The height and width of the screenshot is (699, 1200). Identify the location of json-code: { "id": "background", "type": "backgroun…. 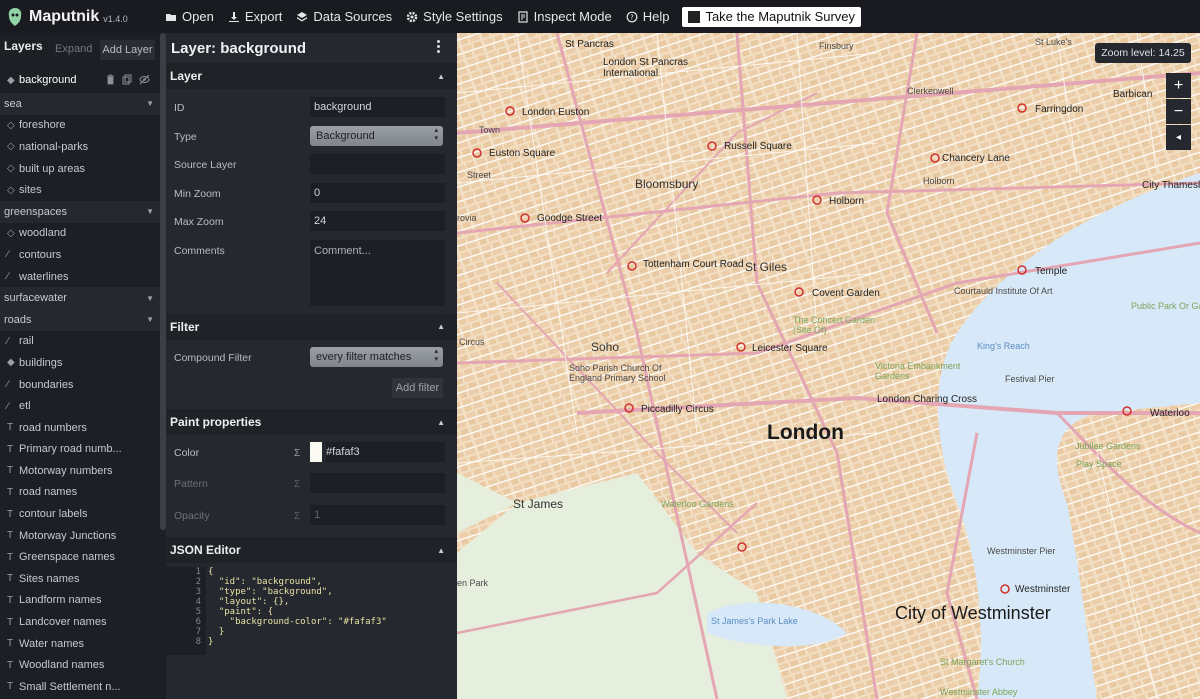
(297, 607).